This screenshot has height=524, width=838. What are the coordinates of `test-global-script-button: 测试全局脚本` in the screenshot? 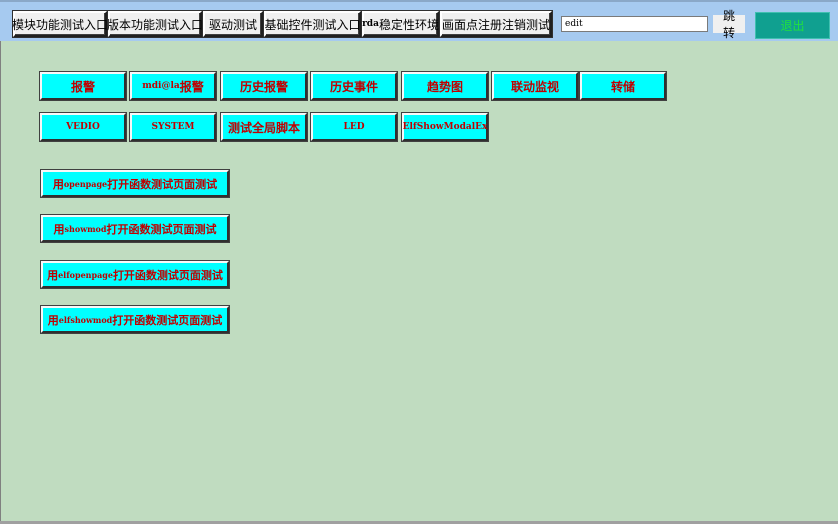 It's located at (264, 127).